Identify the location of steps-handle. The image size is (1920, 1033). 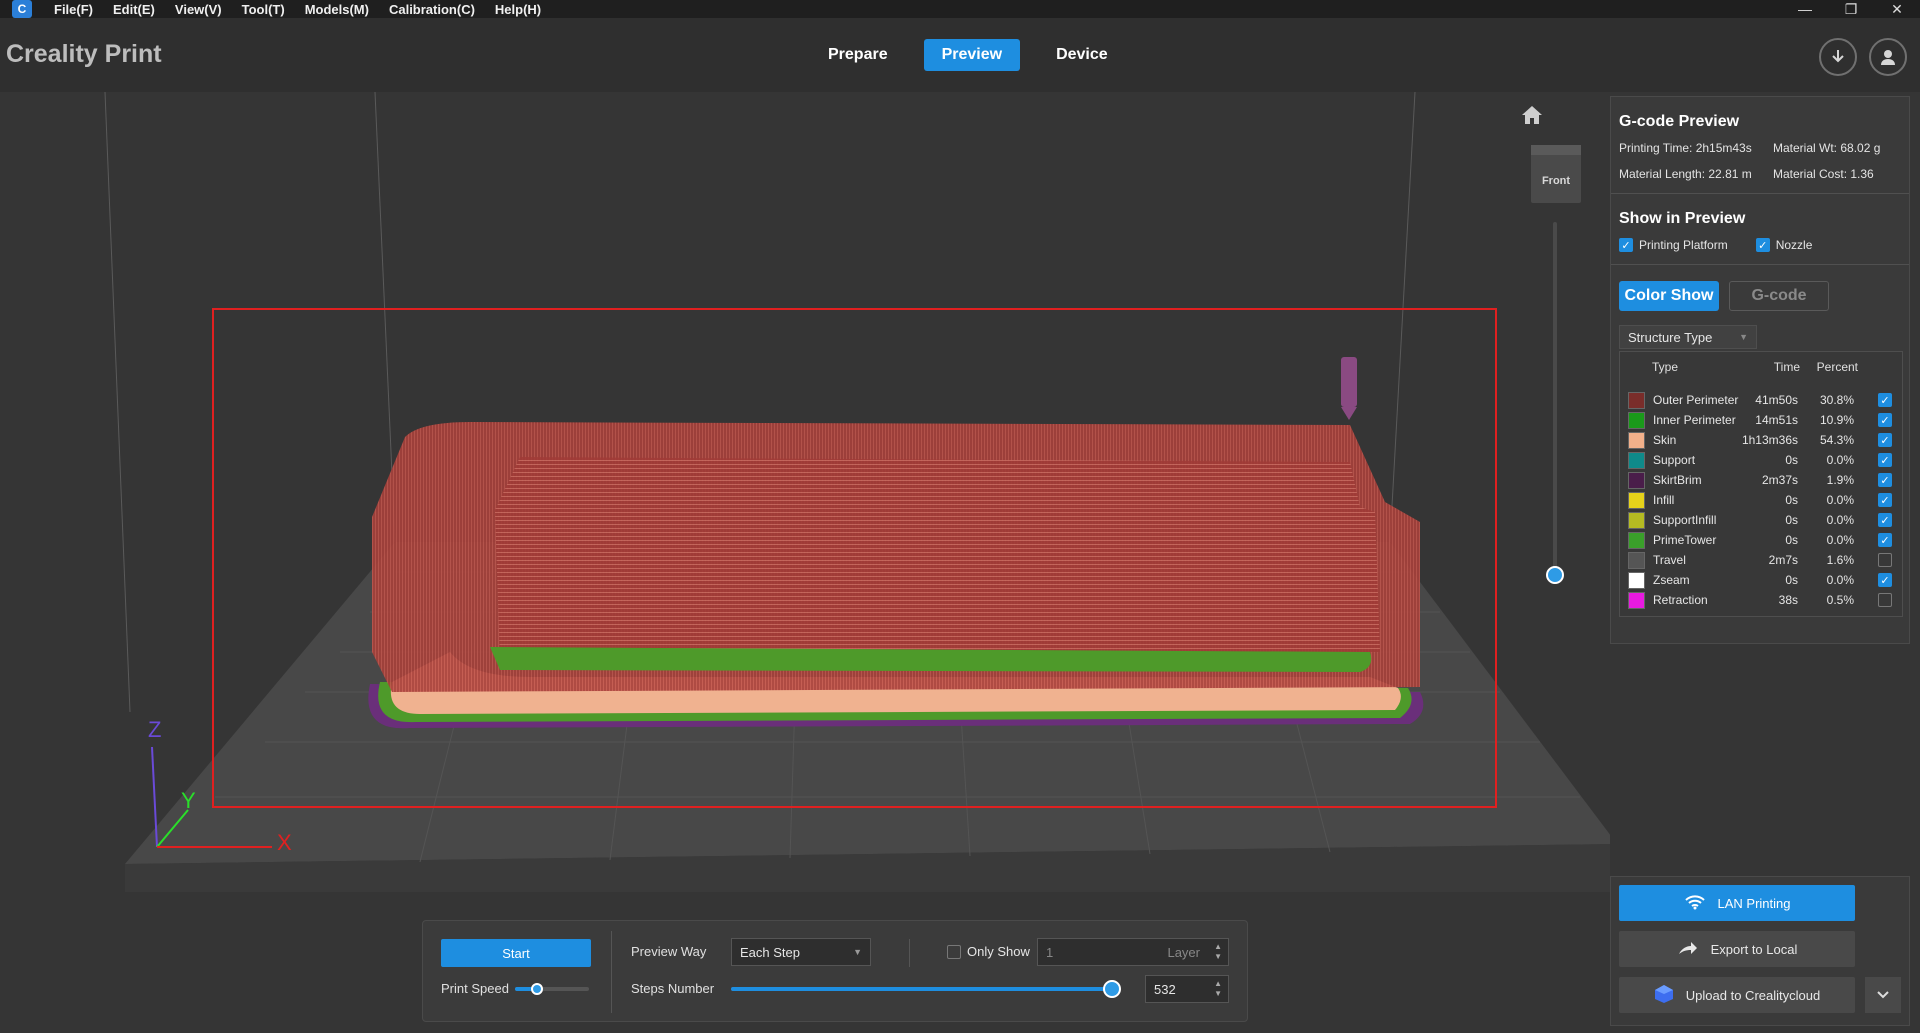
(1112, 989).